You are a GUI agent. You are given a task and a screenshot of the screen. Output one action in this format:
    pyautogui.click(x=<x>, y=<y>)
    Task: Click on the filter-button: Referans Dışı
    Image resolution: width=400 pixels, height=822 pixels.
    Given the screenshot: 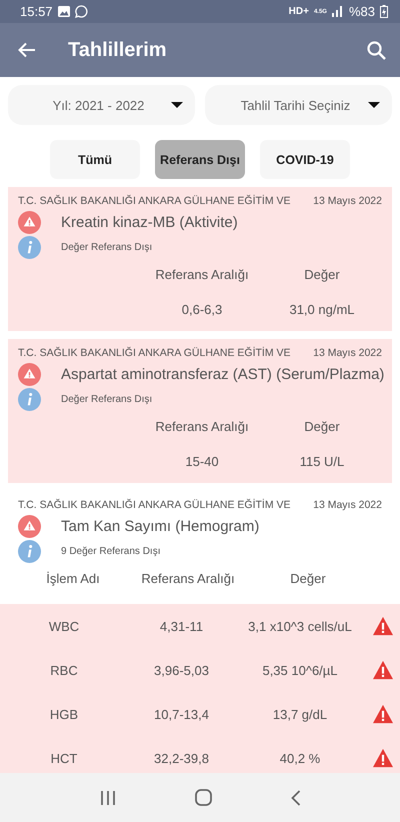 What is the action you would take?
    pyautogui.click(x=200, y=159)
    